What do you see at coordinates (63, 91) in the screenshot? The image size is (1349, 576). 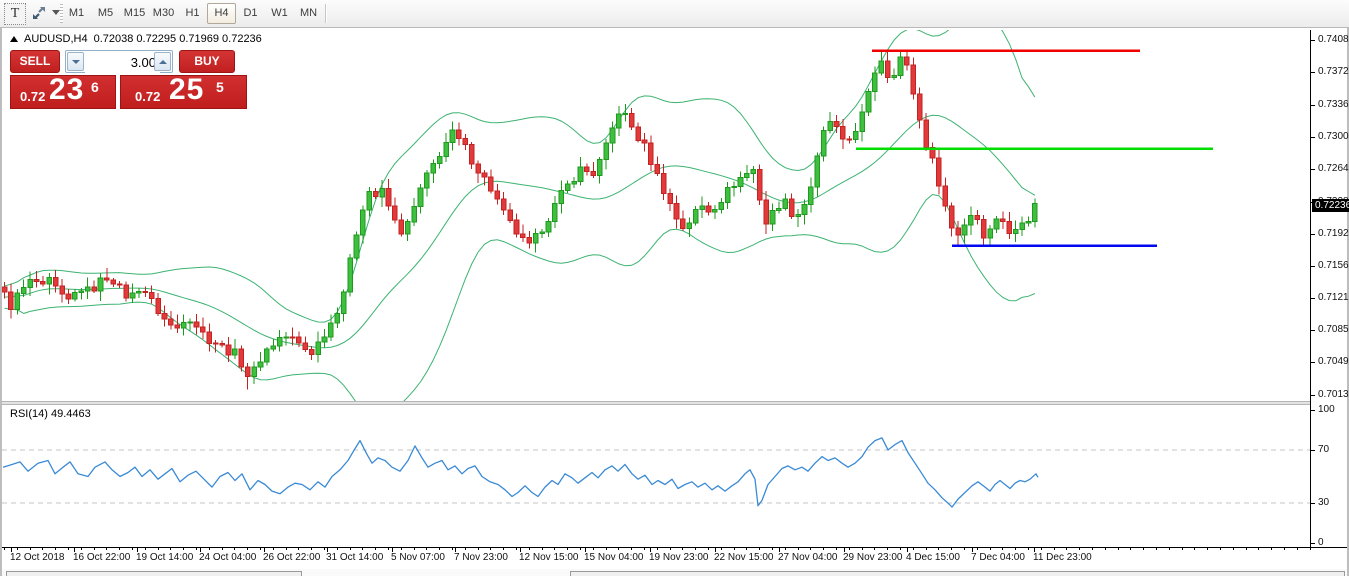 I see `sell-price-button: 0.72 23 6` at bounding box center [63, 91].